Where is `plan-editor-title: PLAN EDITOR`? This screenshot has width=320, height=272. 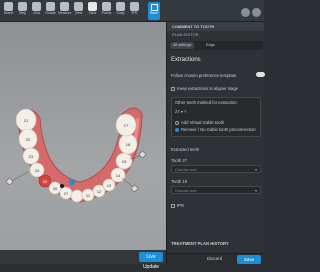
plan-editor-title: PLAN EDITOR is located at coordinates (185, 34).